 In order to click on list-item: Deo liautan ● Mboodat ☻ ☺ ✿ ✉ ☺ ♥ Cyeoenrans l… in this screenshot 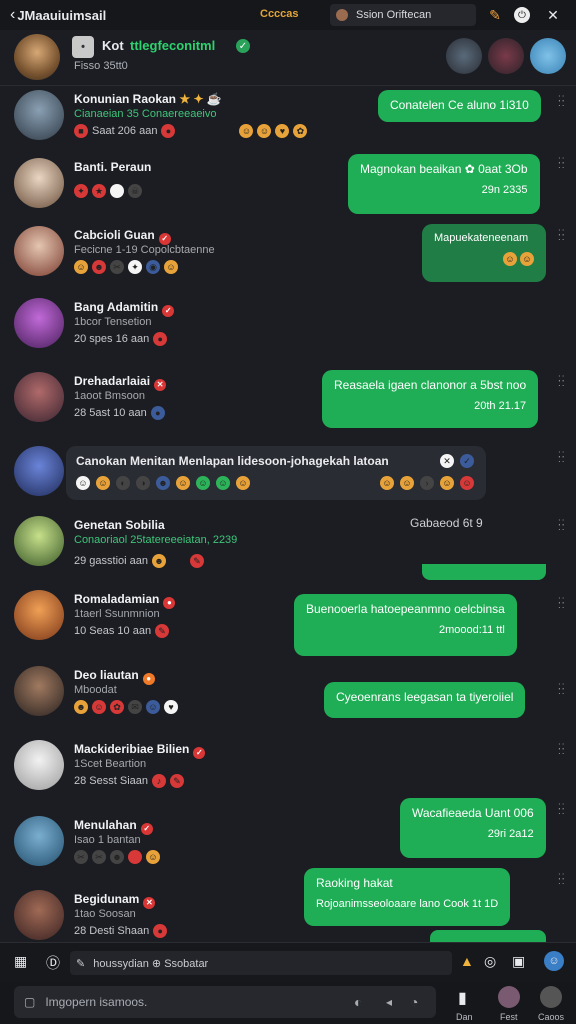, I will do `click(288, 698)`.